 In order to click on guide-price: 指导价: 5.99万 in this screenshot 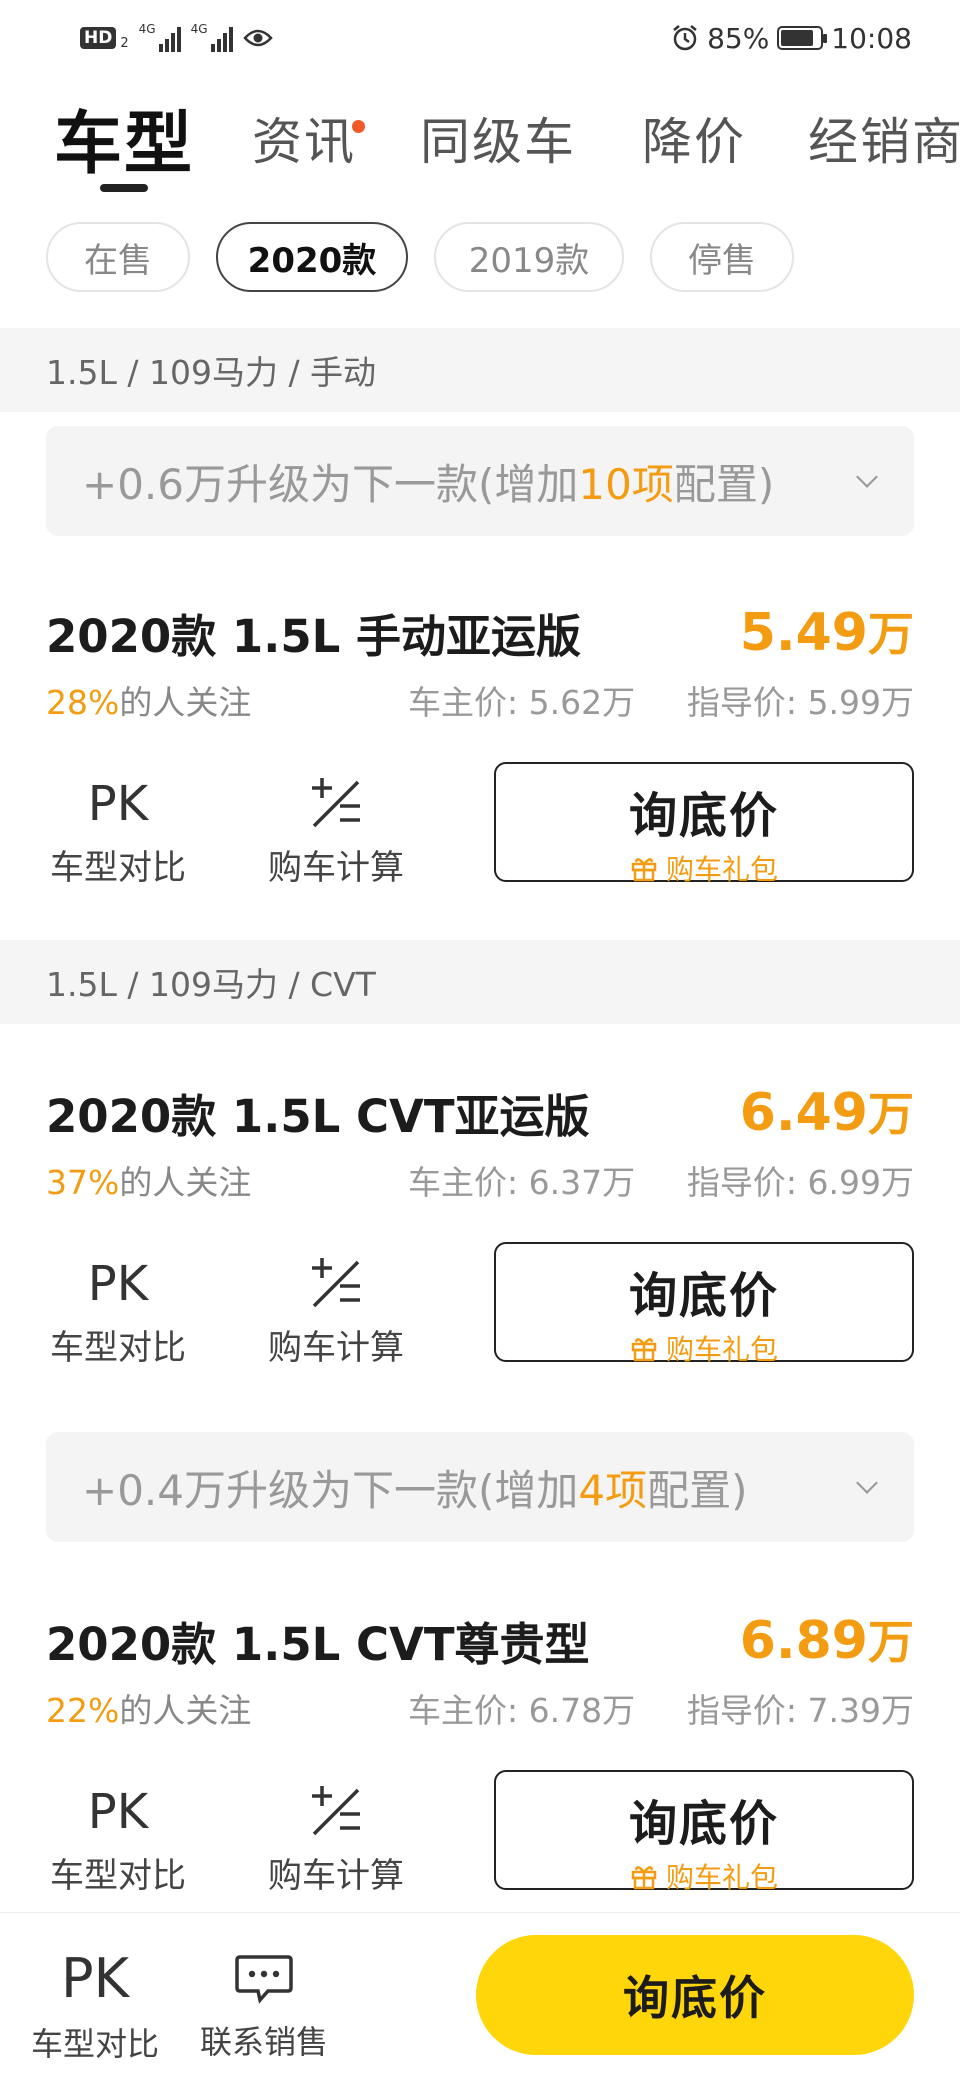, I will do `click(800, 702)`.